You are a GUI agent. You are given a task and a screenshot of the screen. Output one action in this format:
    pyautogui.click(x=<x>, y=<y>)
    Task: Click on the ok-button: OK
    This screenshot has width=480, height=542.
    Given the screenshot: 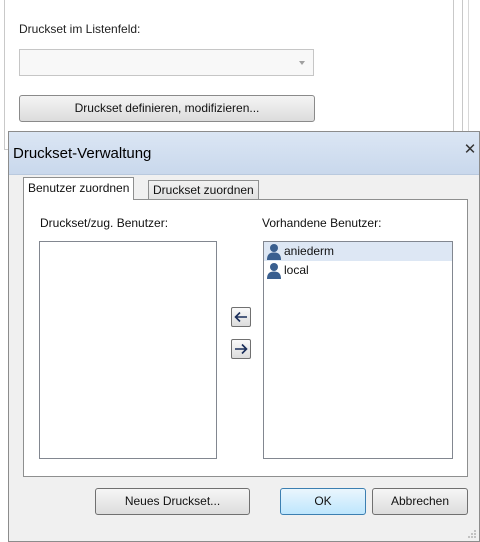 What is the action you would take?
    pyautogui.click(x=323, y=501)
    